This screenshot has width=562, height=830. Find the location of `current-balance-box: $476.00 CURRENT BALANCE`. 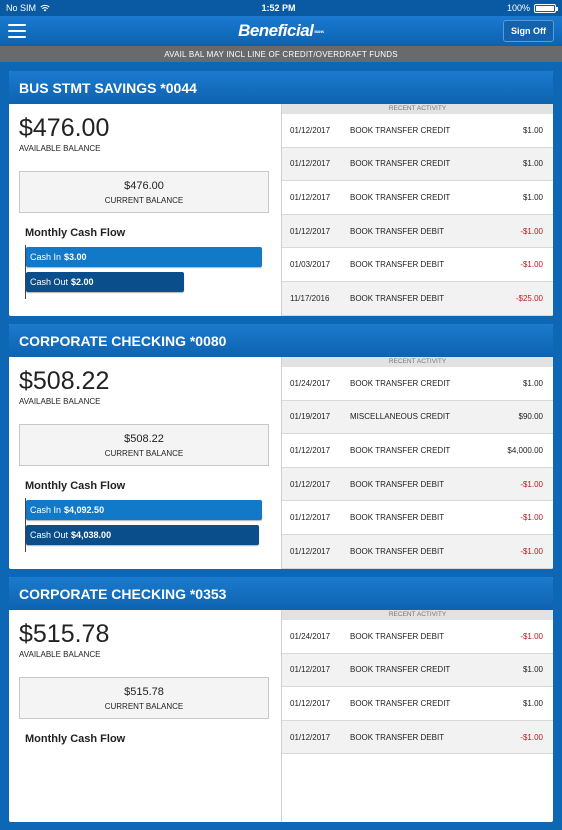

current-balance-box: $476.00 CURRENT BALANCE is located at coordinates (144, 192).